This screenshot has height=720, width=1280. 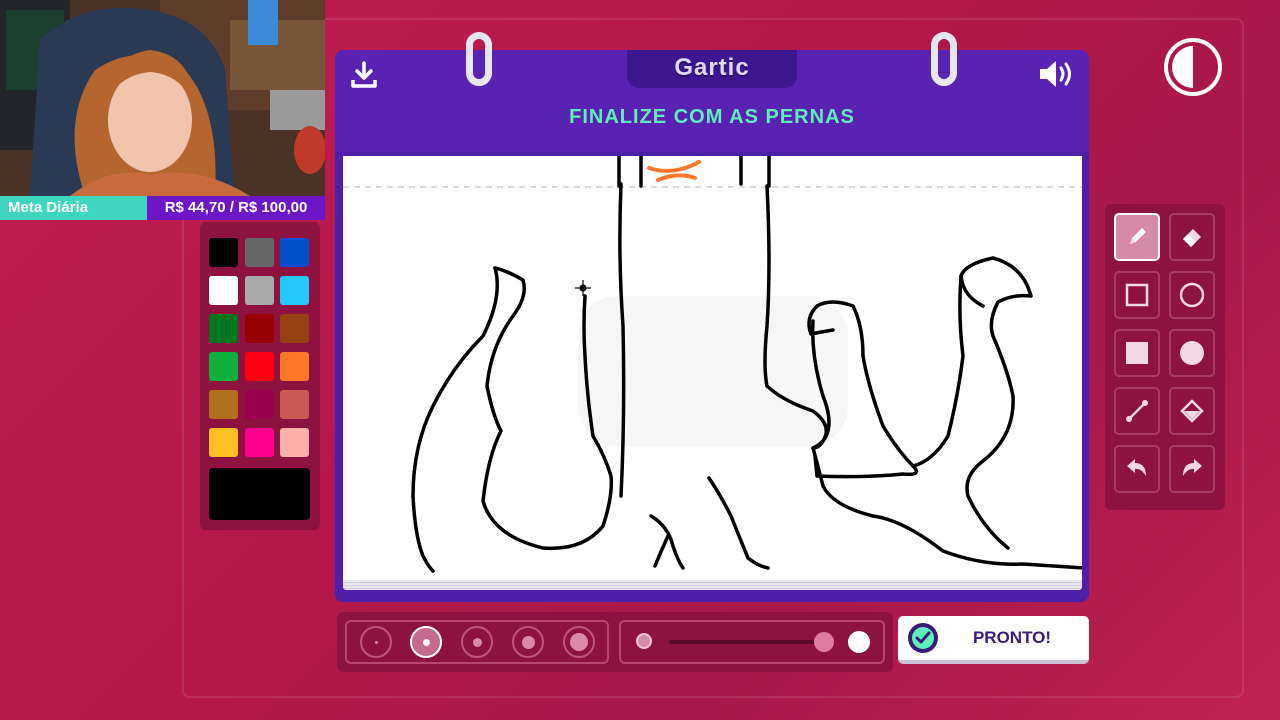 I want to click on goal-value: R$ 44,70 / R$ 100,00, so click(x=236, y=208).